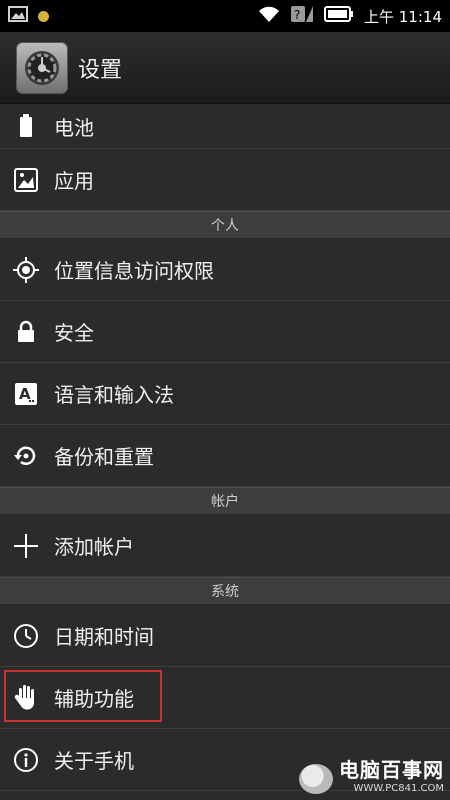 The height and width of the screenshot is (800, 450). What do you see at coordinates (225, 698) in the screenshot?
I see `setting-item-accessibility: 辅助功能` at bounding box center [225, 698].